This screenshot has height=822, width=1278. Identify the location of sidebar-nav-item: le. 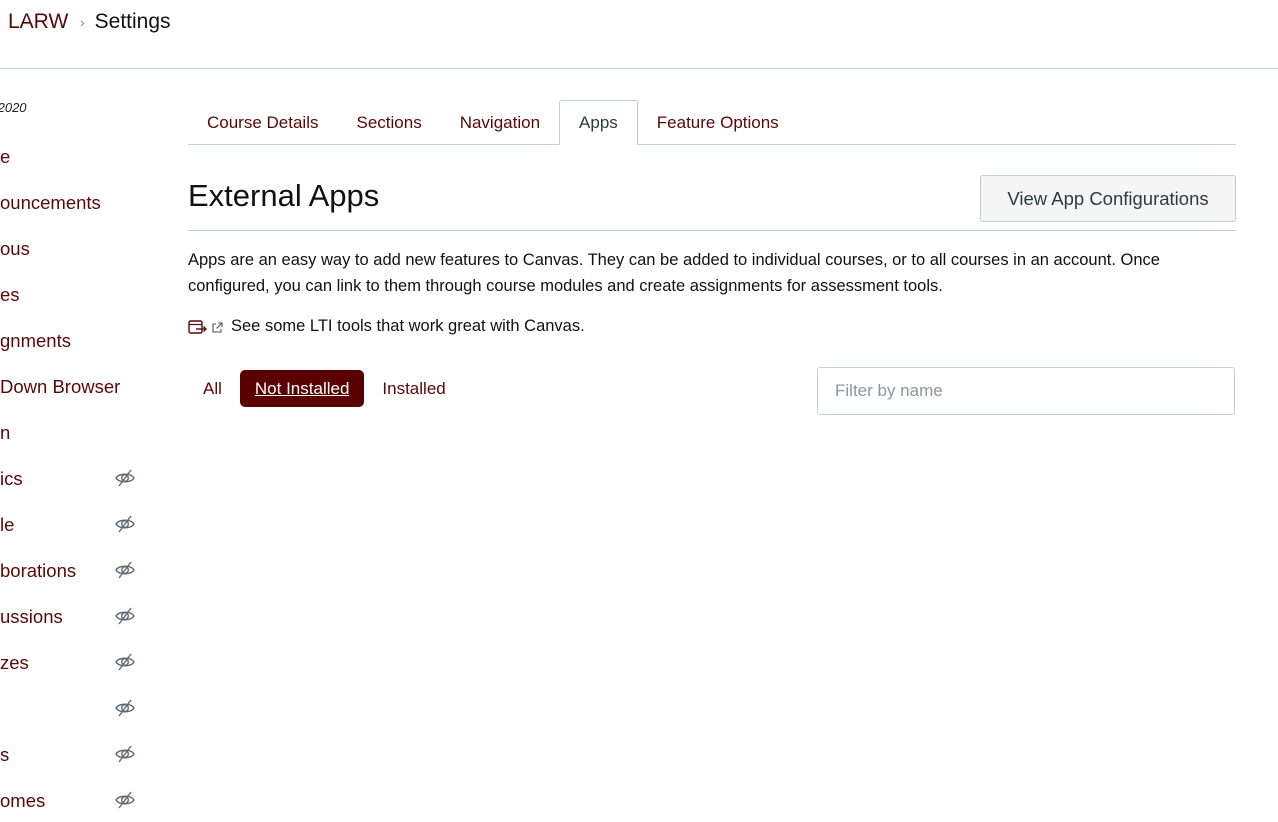
(75, 525).